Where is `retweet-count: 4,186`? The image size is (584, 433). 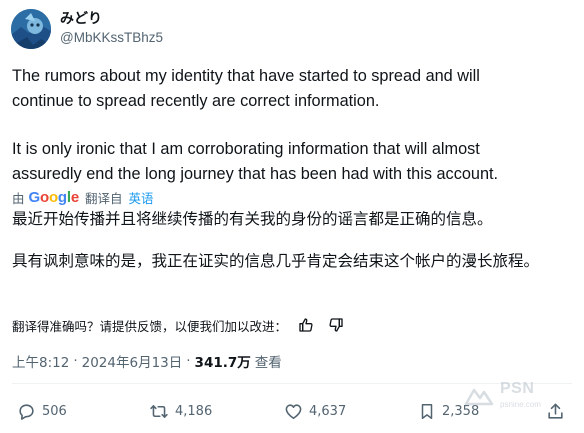 retweet-count: 4,186 is located at coordinates (194, 411).